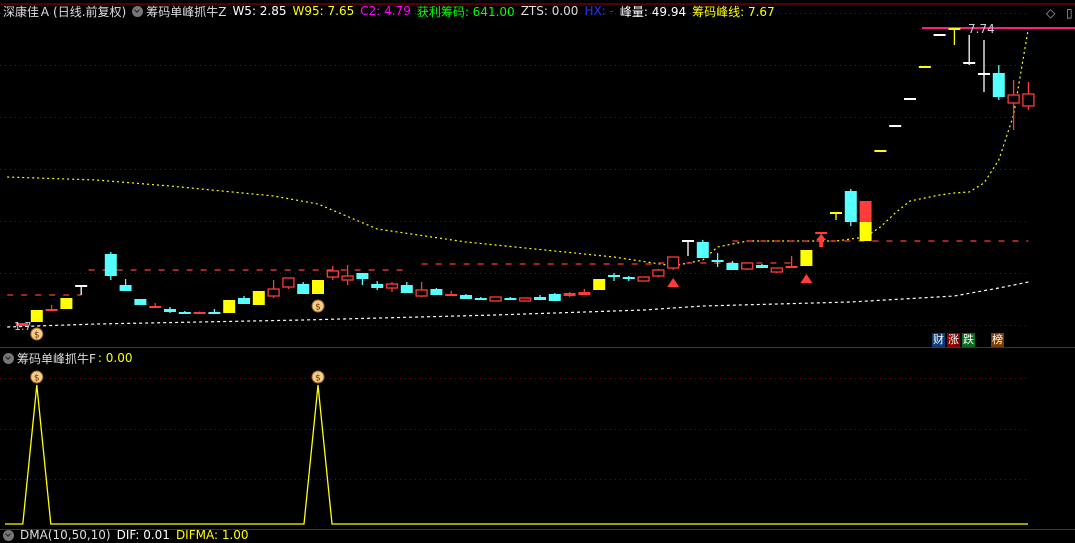 This screenshot has width=1075, height=543. Describe the element at coordinates (65, 535) in the screenshot. I see `bottom-indicator-name: DMA(10,50,10)` at that location.